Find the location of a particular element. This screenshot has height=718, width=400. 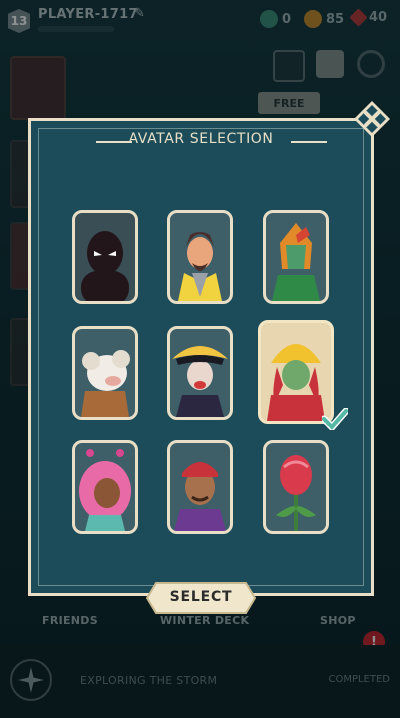

avatar-bandana-pirate is located at coordinates (200, 487).